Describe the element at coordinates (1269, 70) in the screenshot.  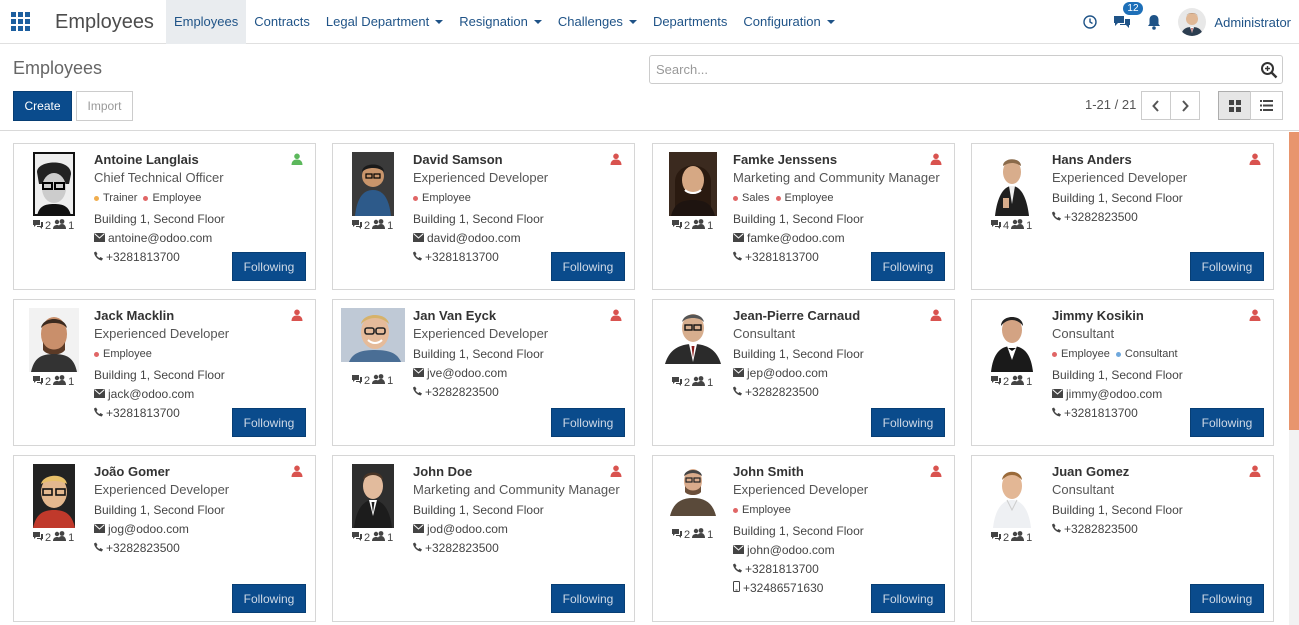
I see `search-icon` at that location.